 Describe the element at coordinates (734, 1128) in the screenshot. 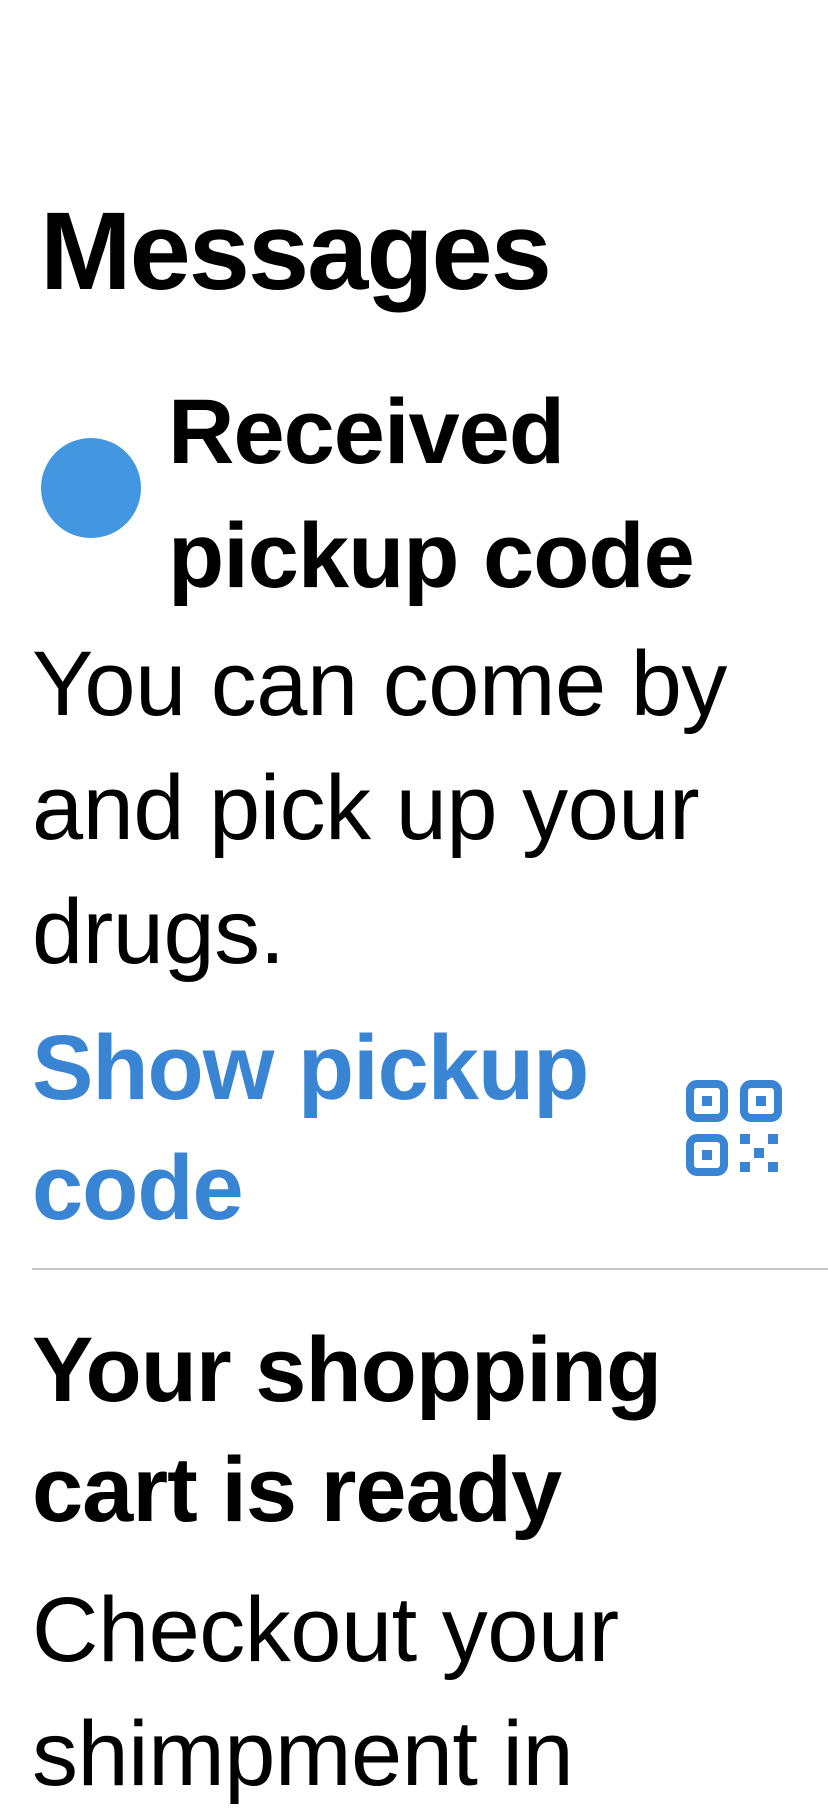

I see `qr-code-icon` at that location.